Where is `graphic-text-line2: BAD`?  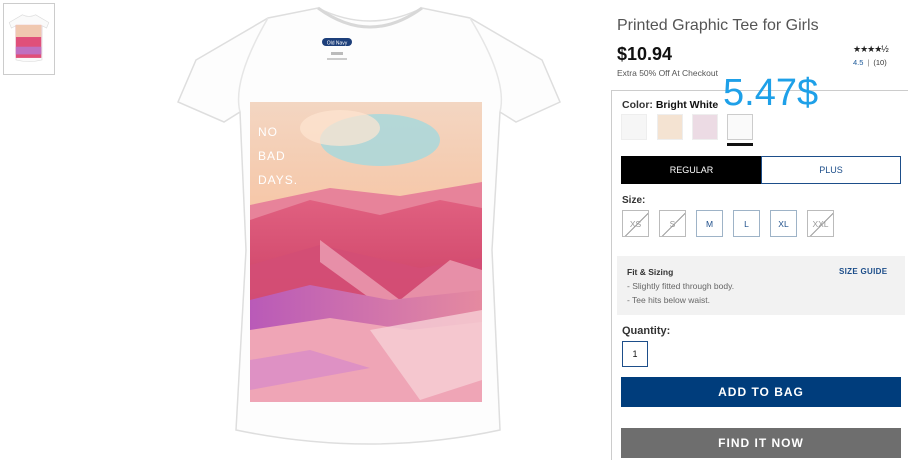
graphic-text-line2: BAD is located at coordinates (272, 156).